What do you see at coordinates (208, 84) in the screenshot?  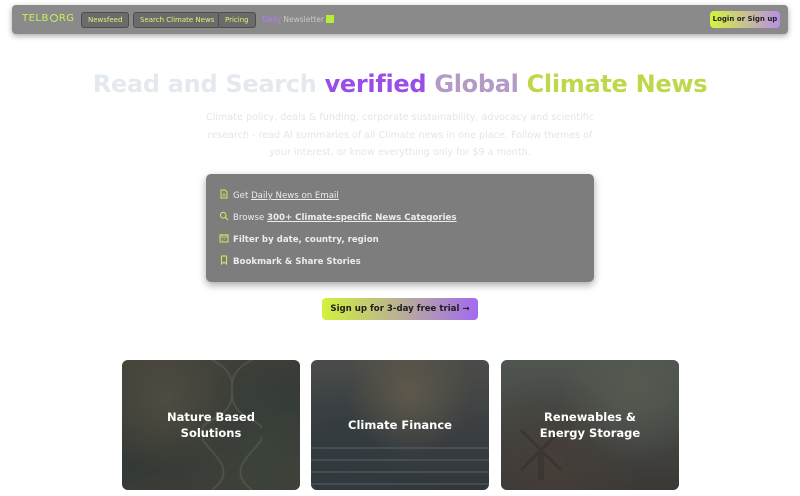 I see `title-part-1: Read and Search` at bounding box center [208, 84].